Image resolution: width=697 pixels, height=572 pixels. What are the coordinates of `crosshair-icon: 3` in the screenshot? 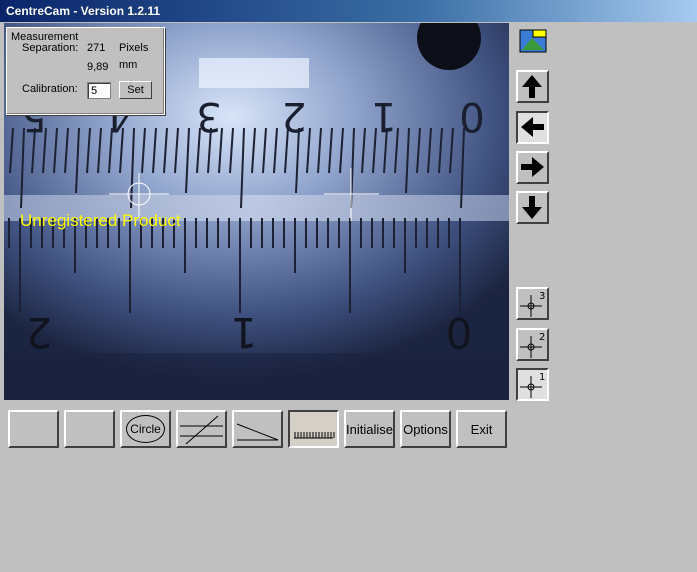 It's located at (532, 304).